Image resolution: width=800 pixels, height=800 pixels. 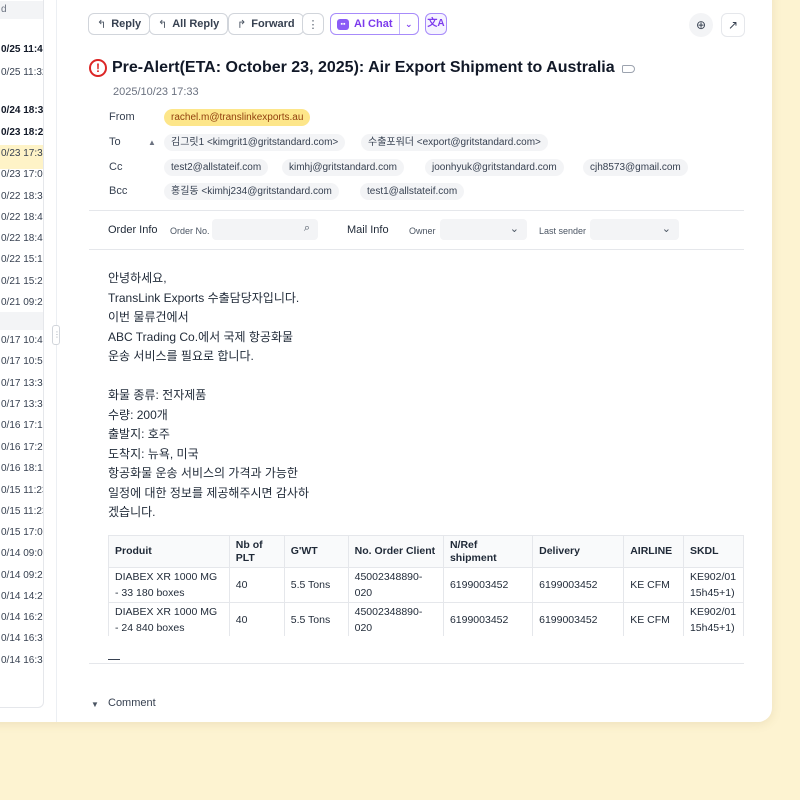 I want to click on tag-icon, so click(x=628, y=69).